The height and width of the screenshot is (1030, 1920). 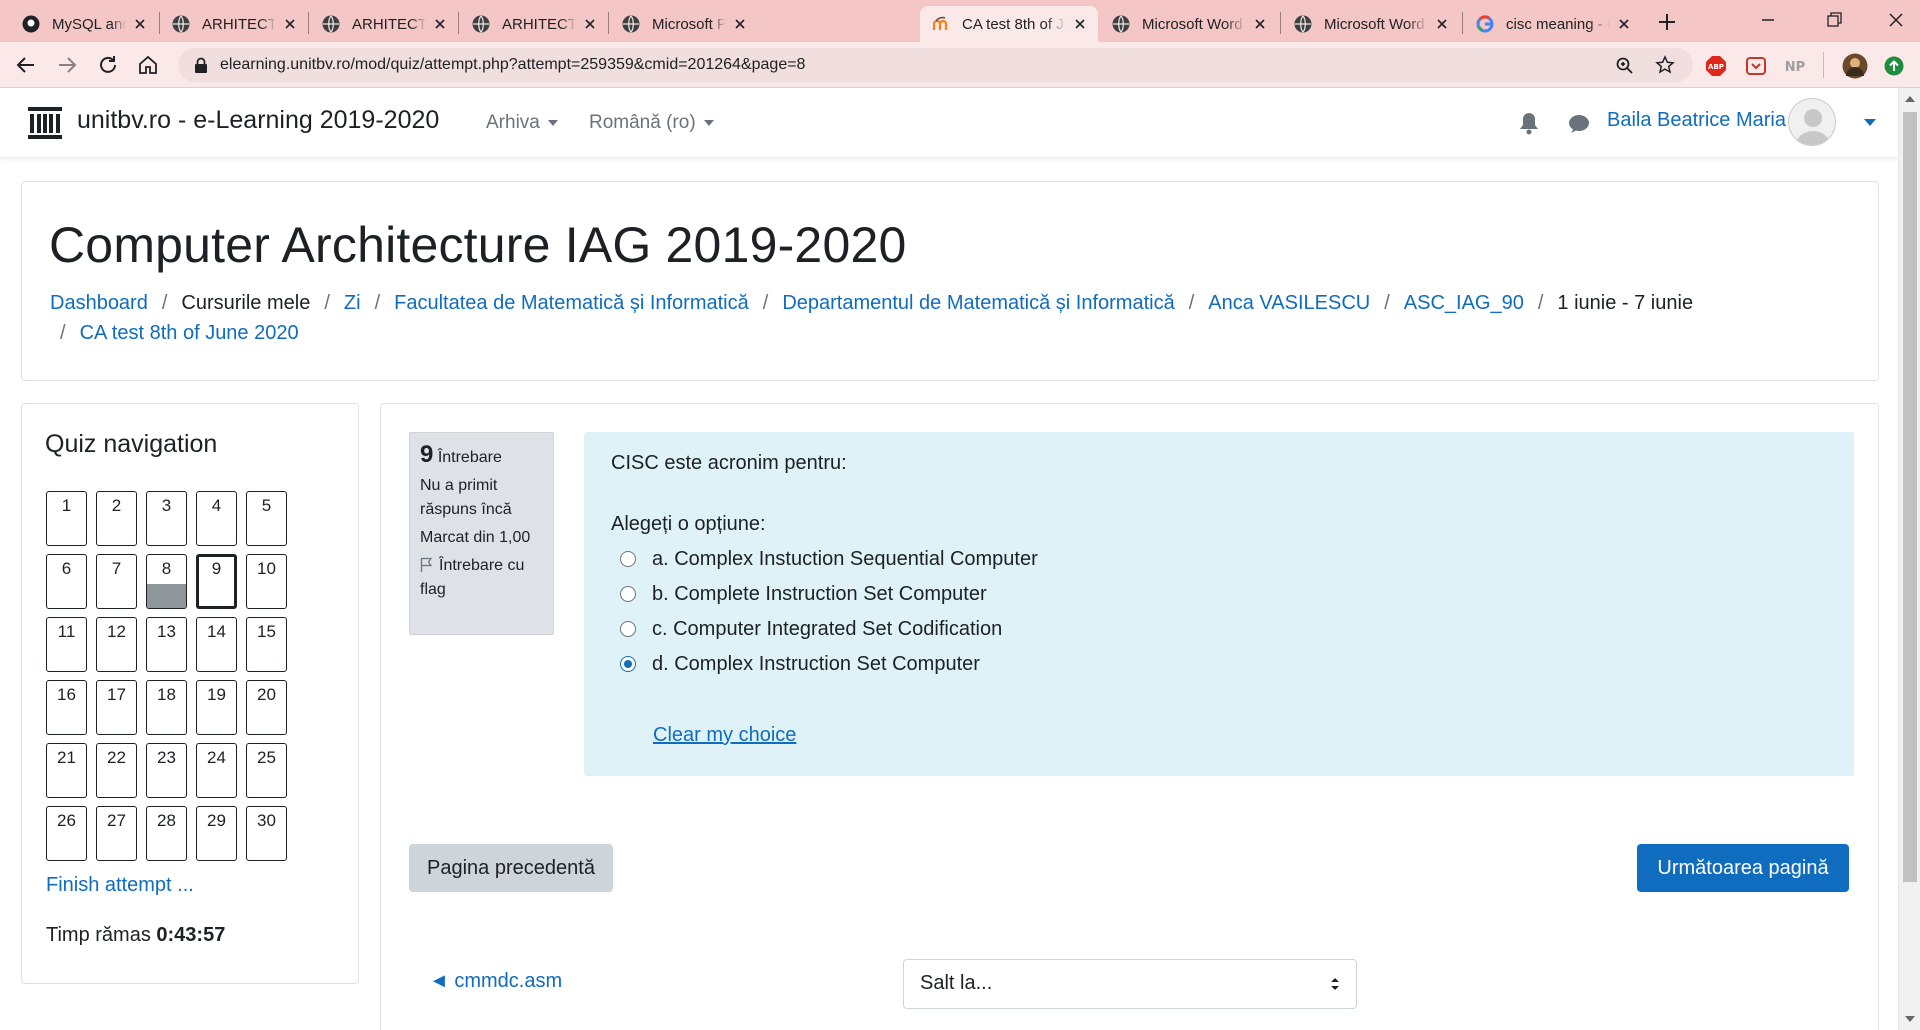 What do you see at coordinates (1553, 24) in the screenshot?
I see `browser-tab: cisc meaning - Google` at bounding box center [1553, 24].